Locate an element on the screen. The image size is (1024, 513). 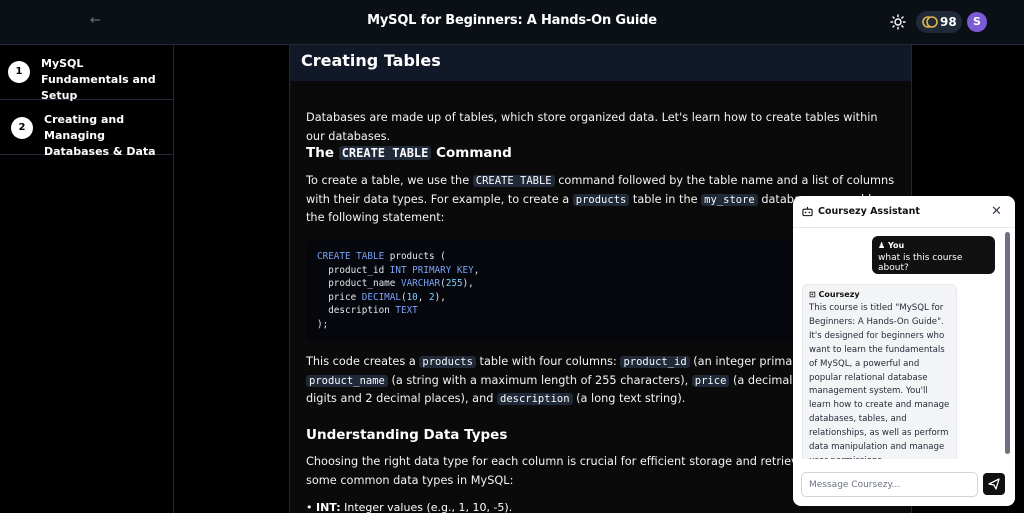
code-line-1: CREATE TABLE products ( is located at coordinates (381, 256).